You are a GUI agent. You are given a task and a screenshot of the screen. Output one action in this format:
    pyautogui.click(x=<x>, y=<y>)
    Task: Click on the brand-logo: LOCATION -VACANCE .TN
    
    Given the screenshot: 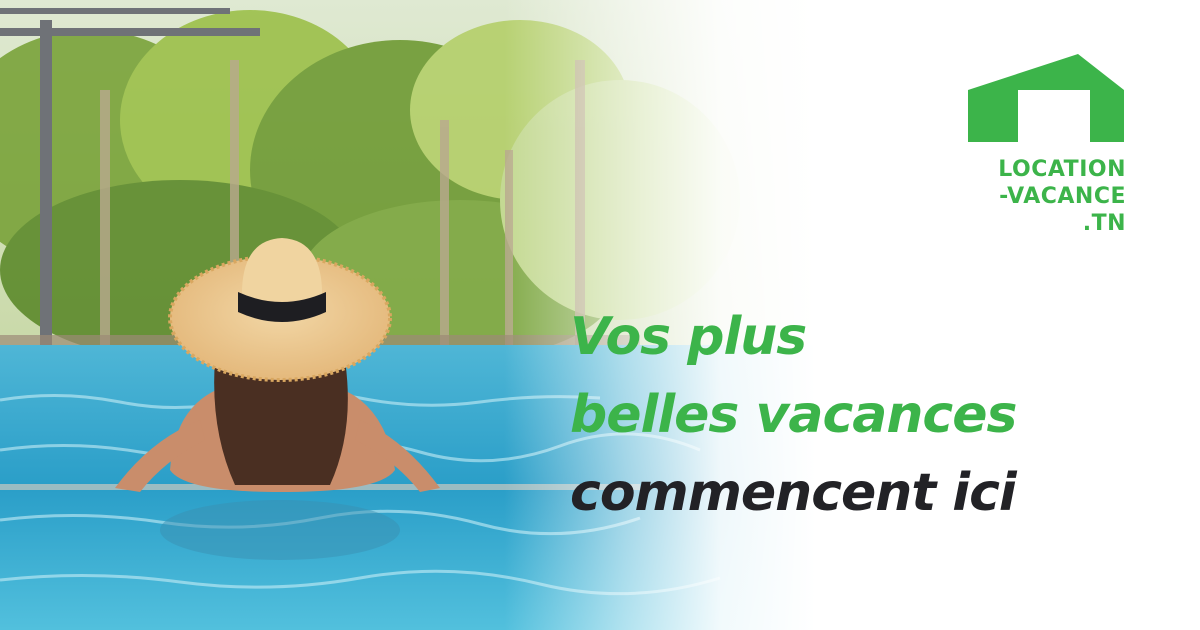 What is the action you would take?
    pyautogui.click(x=1046, y=149)
    